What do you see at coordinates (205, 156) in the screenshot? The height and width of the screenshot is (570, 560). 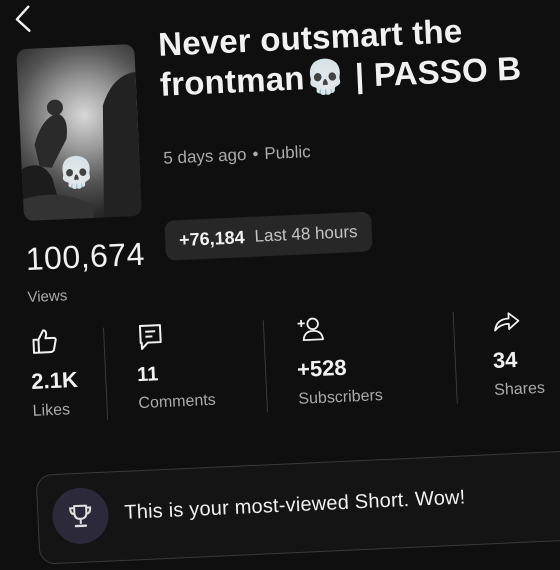 I see `video-age: 5 days ago` at bounding box center [205, 156].